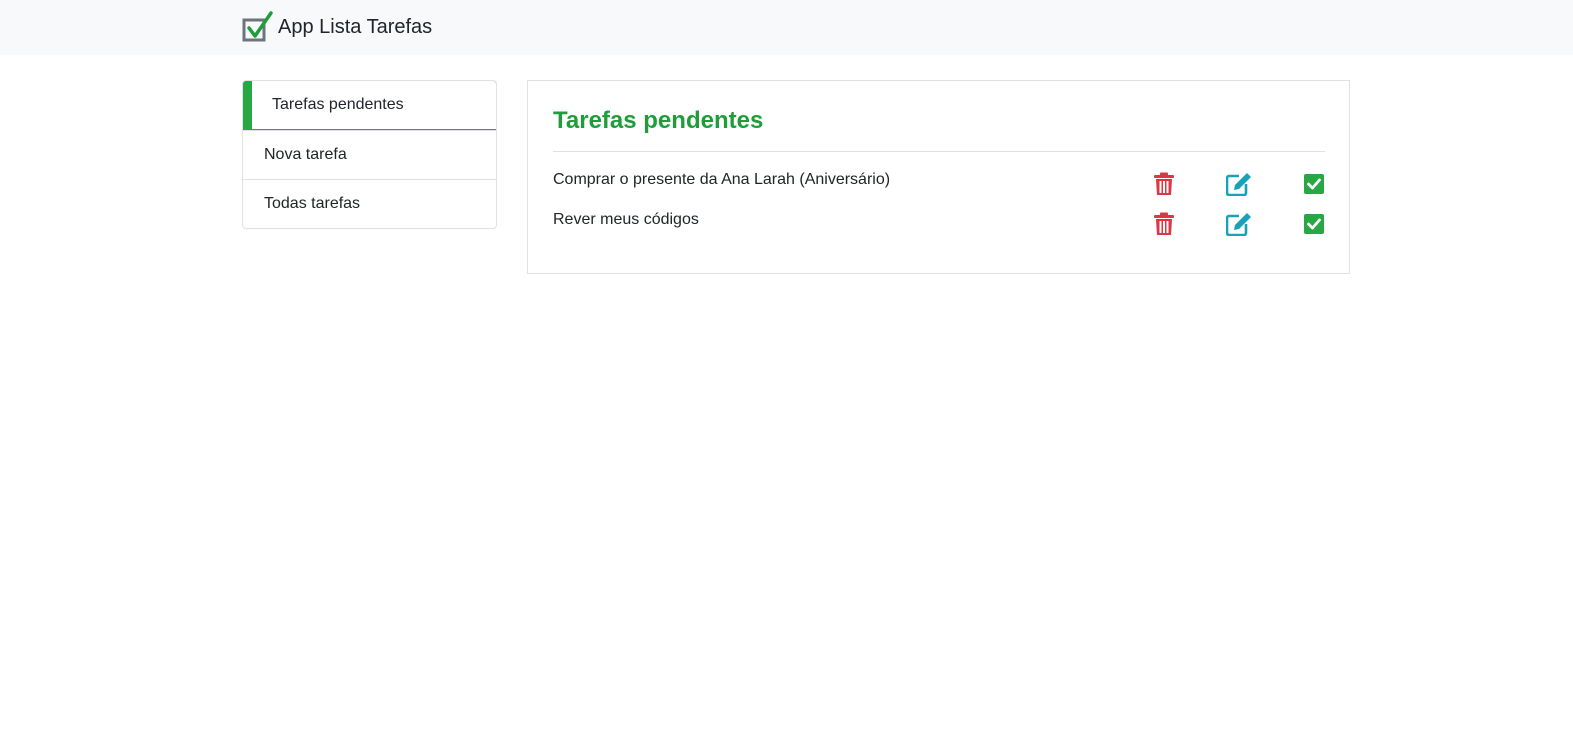 This screenshot has width=1573, height=753. I want to click on brand-title: App Lista Tarefas, so click(355, 26).